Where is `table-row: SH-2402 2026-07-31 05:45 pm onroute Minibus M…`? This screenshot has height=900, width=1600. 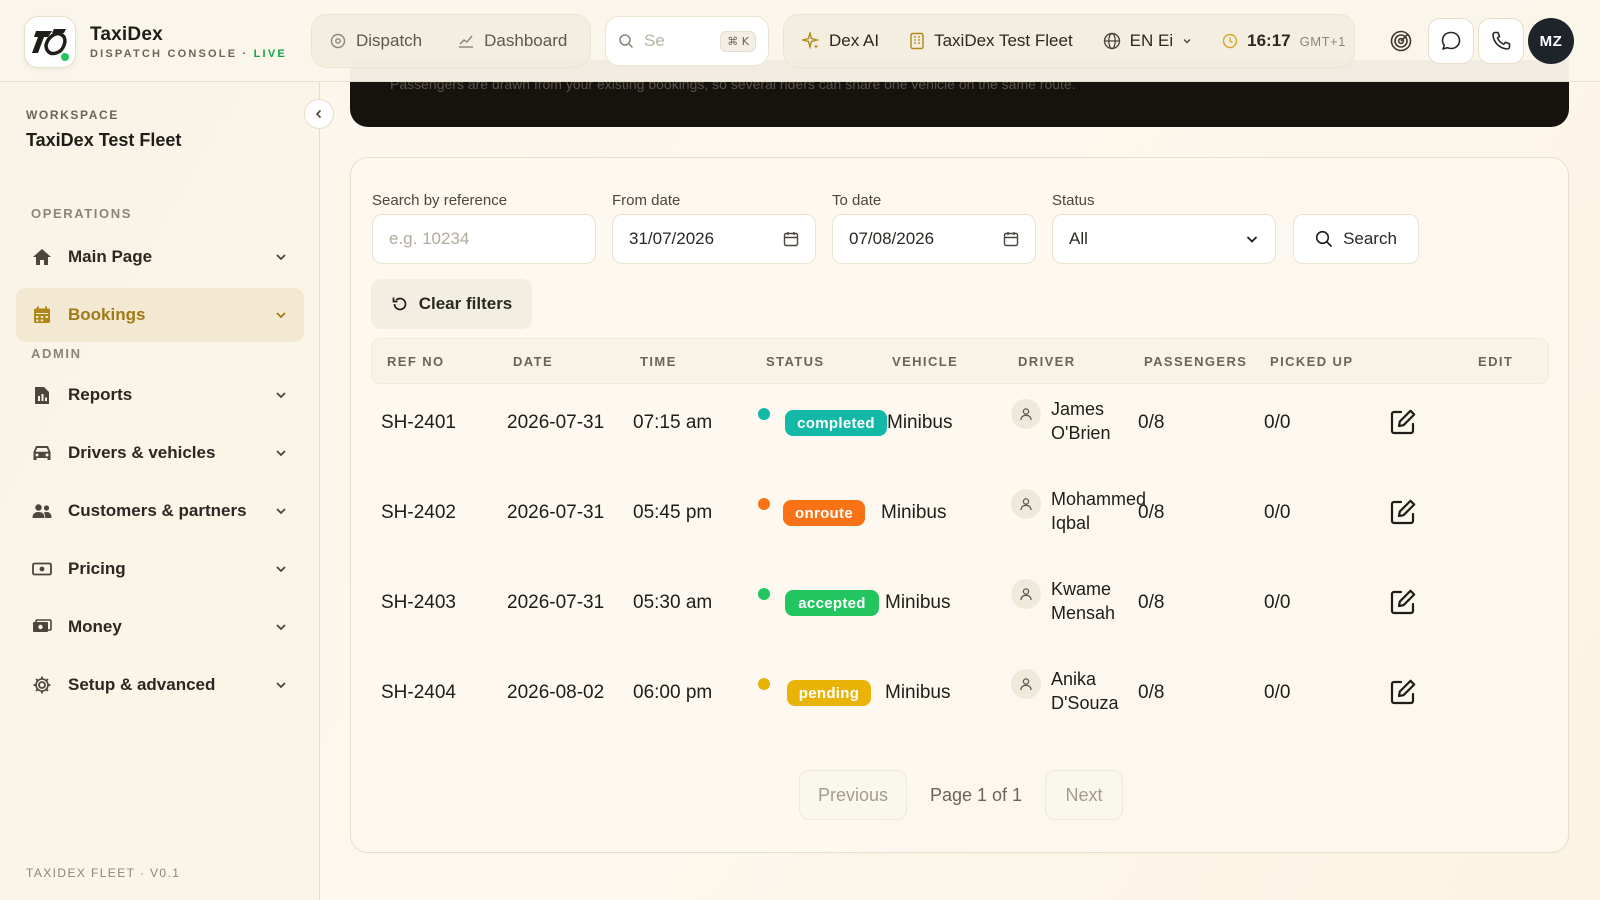
table-row: SH-2402 2026-07-31 05:45 pm onroute Minibus M… is located at coordinates (960, 514).